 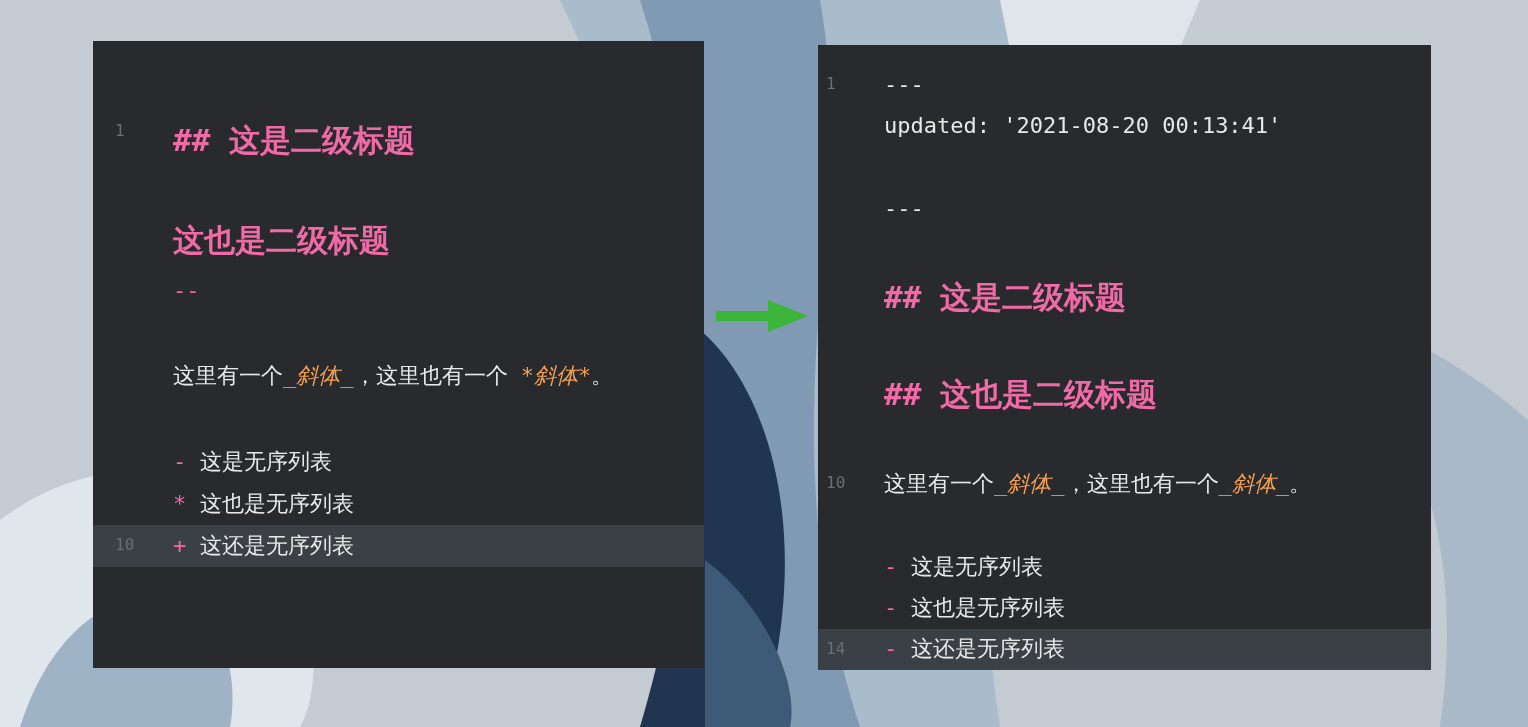 What do you see at coordinates (186, 290) in the screenshot?
I see `line-text: --` at bounding box center [186, 290].